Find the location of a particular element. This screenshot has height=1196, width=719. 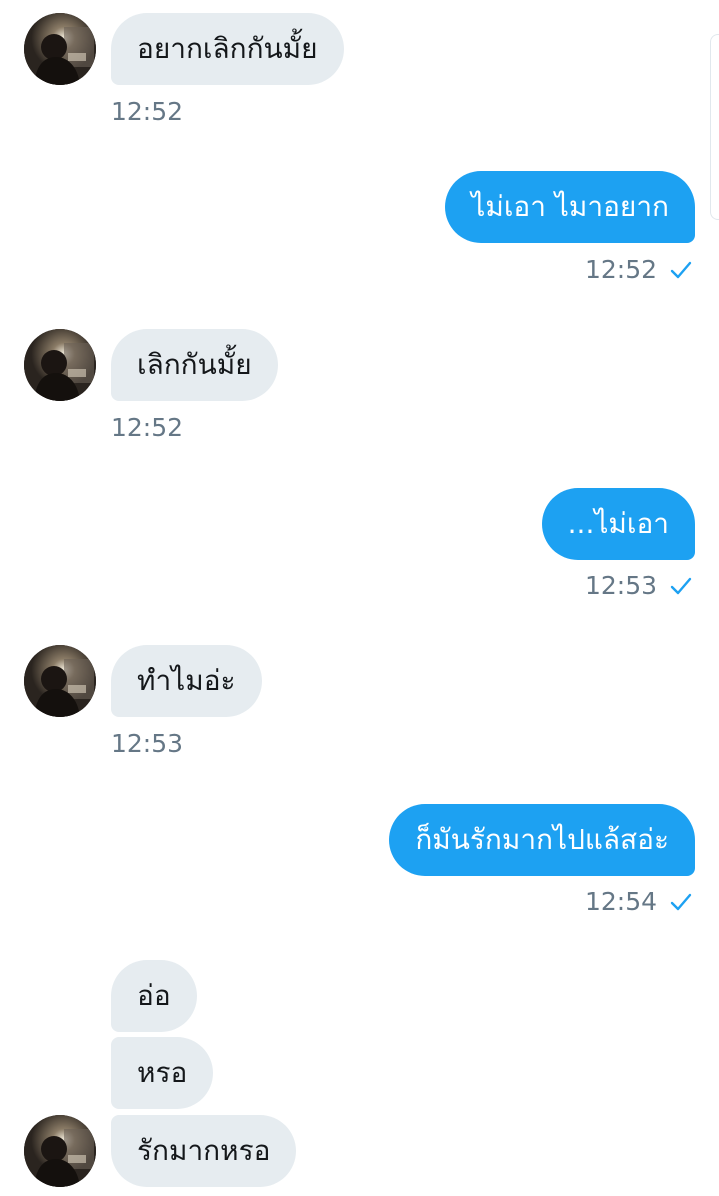

message-bubble-incoming: หรอ is located at coordinates (162, 1073).